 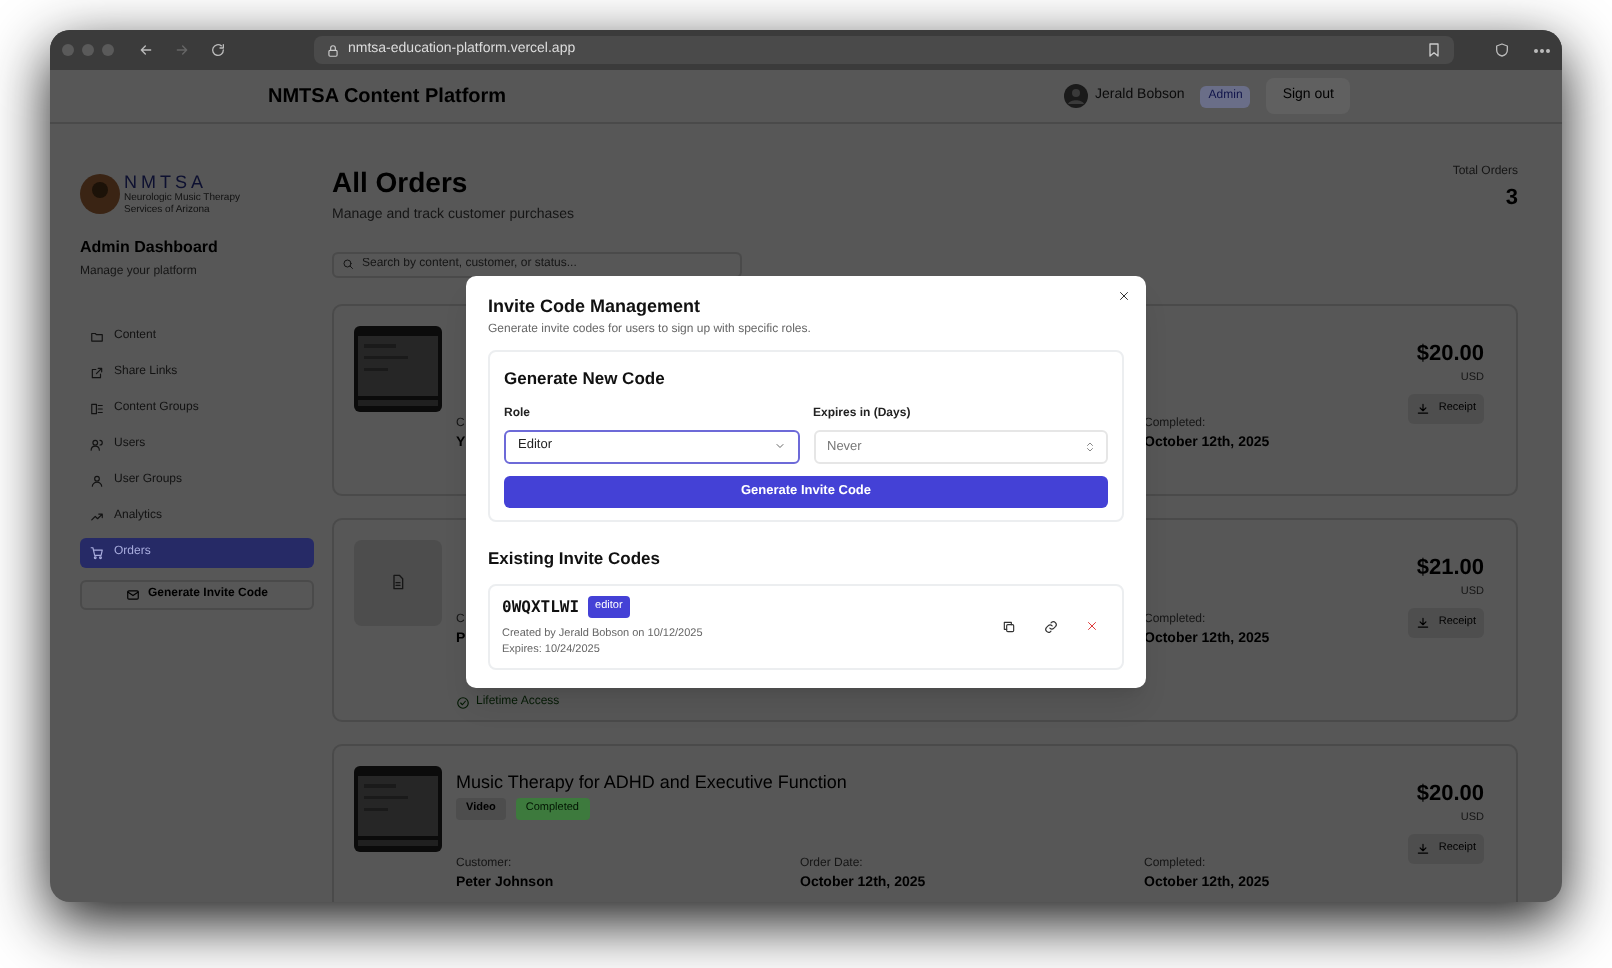 What do you see at coordinates (166, 182) in the screenshot?
I see `logo-text: NMTSA` at bounding box center [166, 182].